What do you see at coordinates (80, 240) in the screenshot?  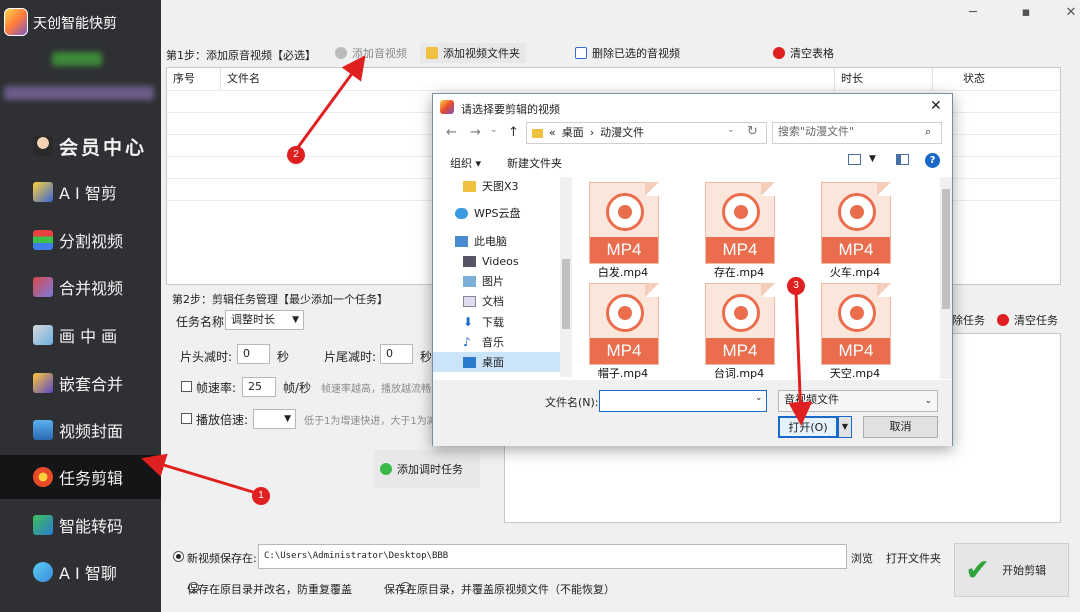 I see `sidebar-item-split-video: 分割视频` at bounding box center [80, 240].